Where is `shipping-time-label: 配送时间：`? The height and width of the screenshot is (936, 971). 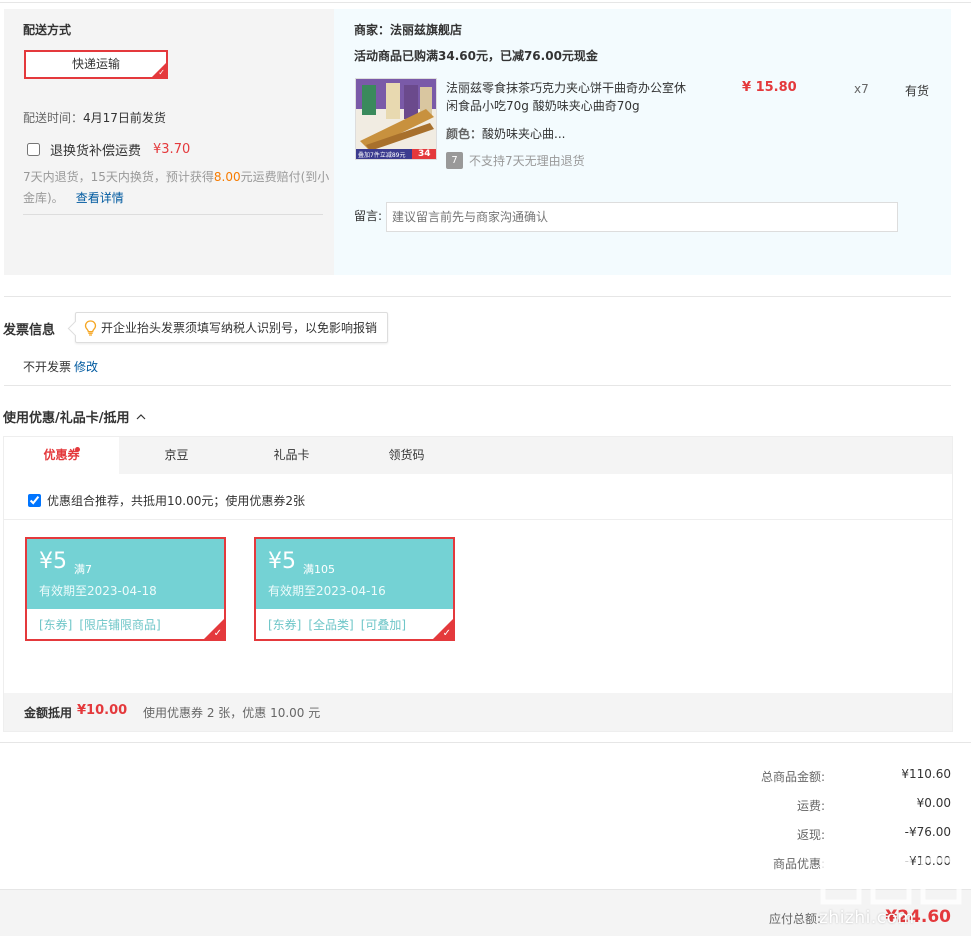 shipping-time-label: 配送时间： is located at coordinates (53, 118).